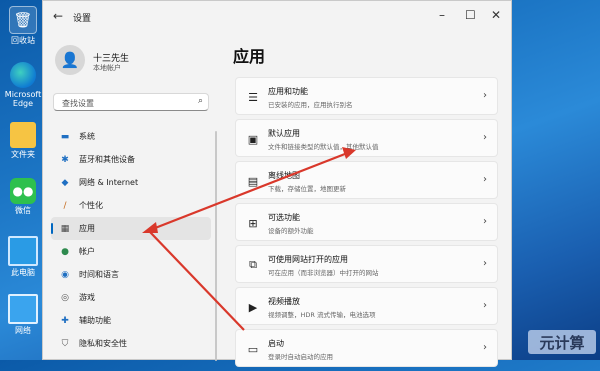 The image size is (600, 371). Describe the element at coordinates (200, 101) in the screenshot. I see `search-icon: ⌕` at that location.